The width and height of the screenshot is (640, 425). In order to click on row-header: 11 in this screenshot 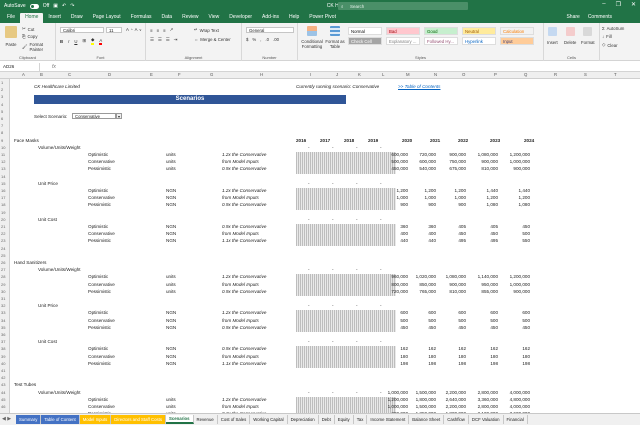, I will do `click(3, 154)`.